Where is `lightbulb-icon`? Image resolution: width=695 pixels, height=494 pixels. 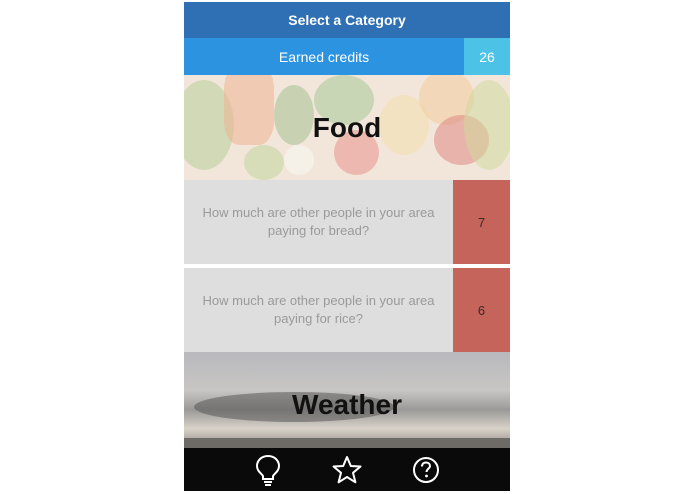
lightbulb-icon is located at coordinates (268, 470).